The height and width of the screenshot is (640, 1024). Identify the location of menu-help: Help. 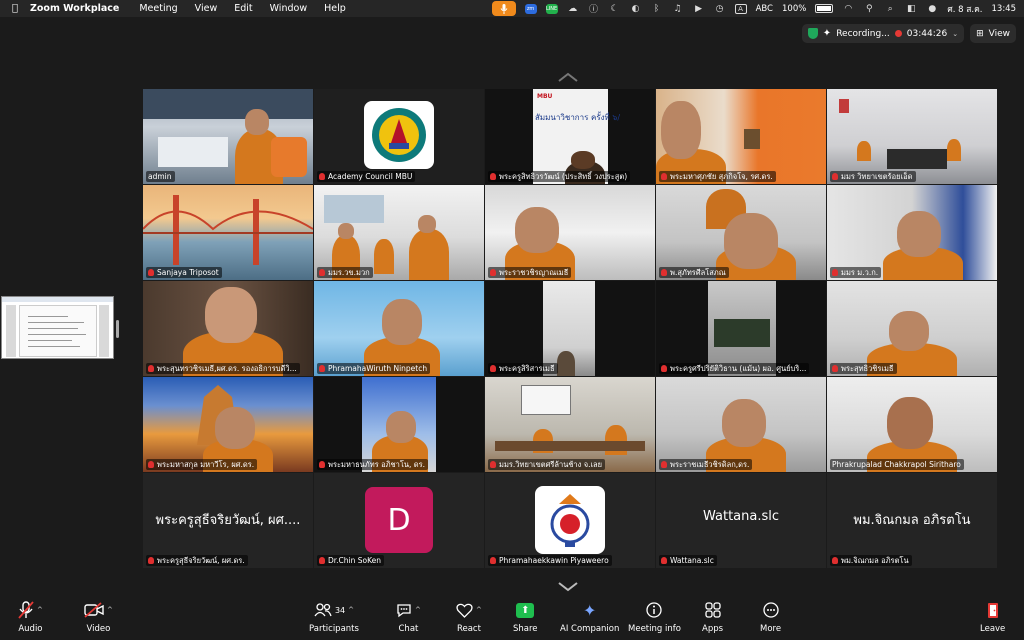
(335, 8).